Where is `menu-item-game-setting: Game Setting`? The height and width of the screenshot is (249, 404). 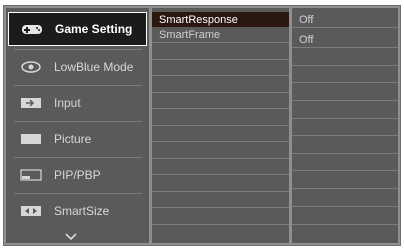 menu-item-game-setting: Game Setting is located at coordinates (77, 29).